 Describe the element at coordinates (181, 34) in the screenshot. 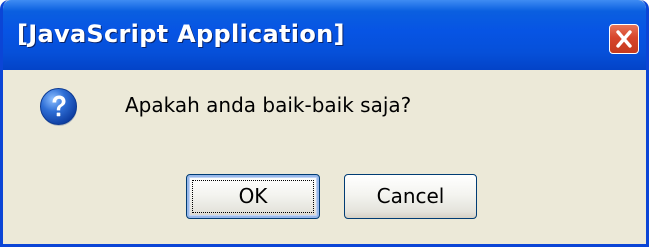

I see `window-title: [JavaScript Application]` at that location.